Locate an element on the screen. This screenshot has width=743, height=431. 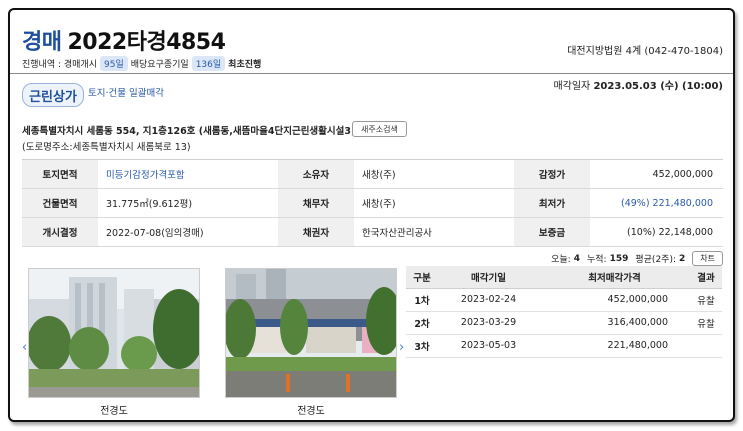
rounds-column-header: 최저매각가격 is located at coordinates (614, 277).